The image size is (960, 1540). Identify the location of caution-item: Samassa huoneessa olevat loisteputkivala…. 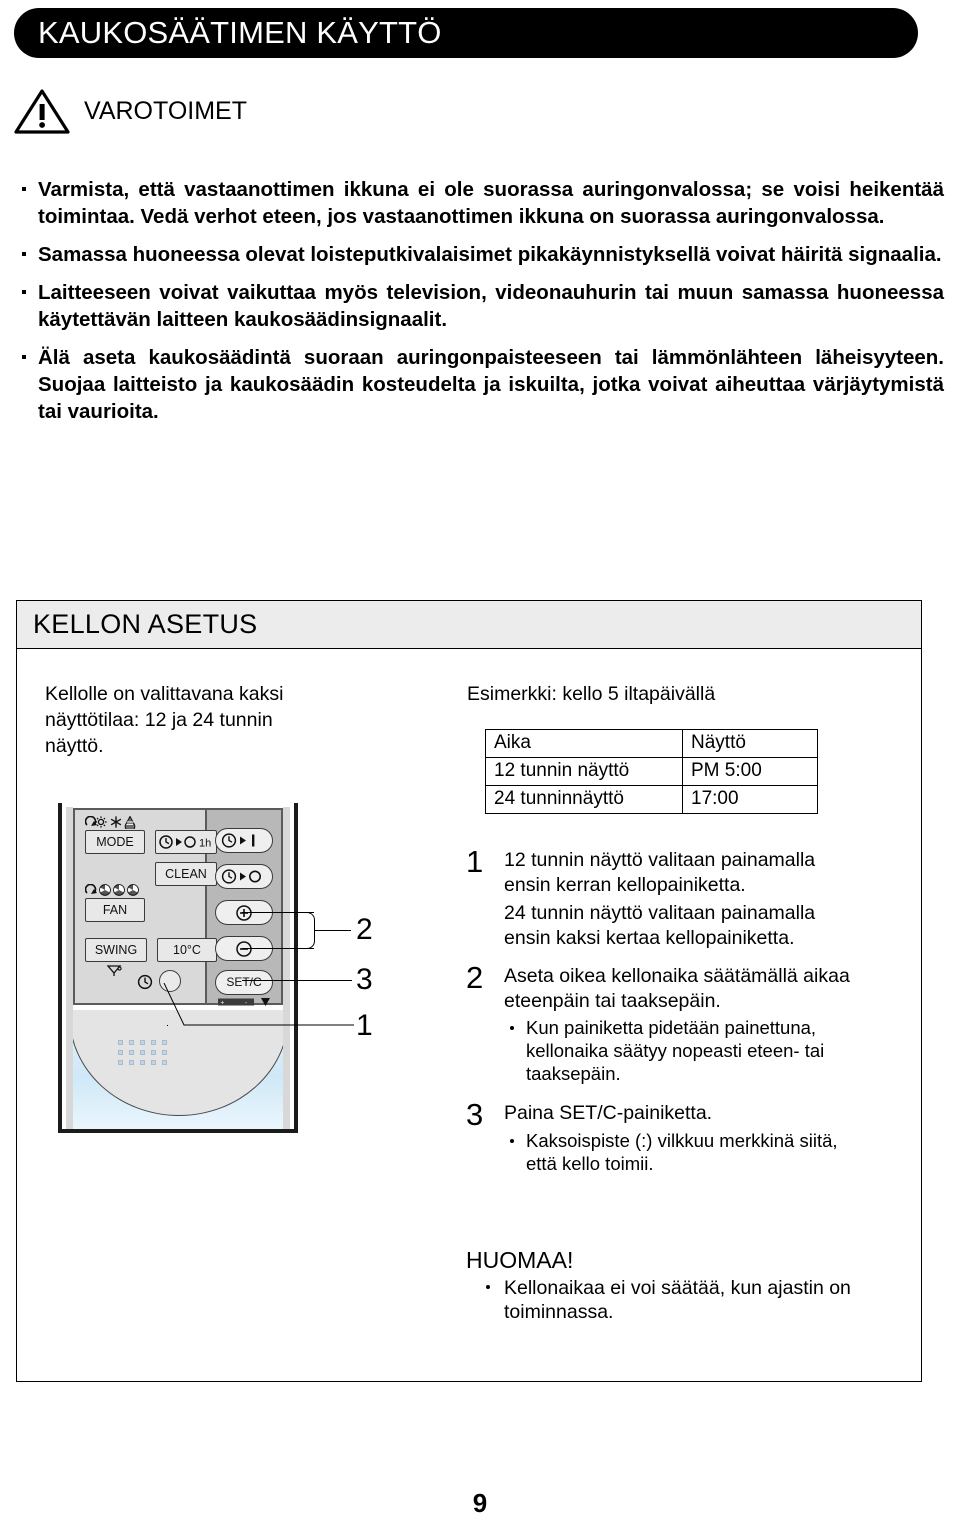
(480, 254).